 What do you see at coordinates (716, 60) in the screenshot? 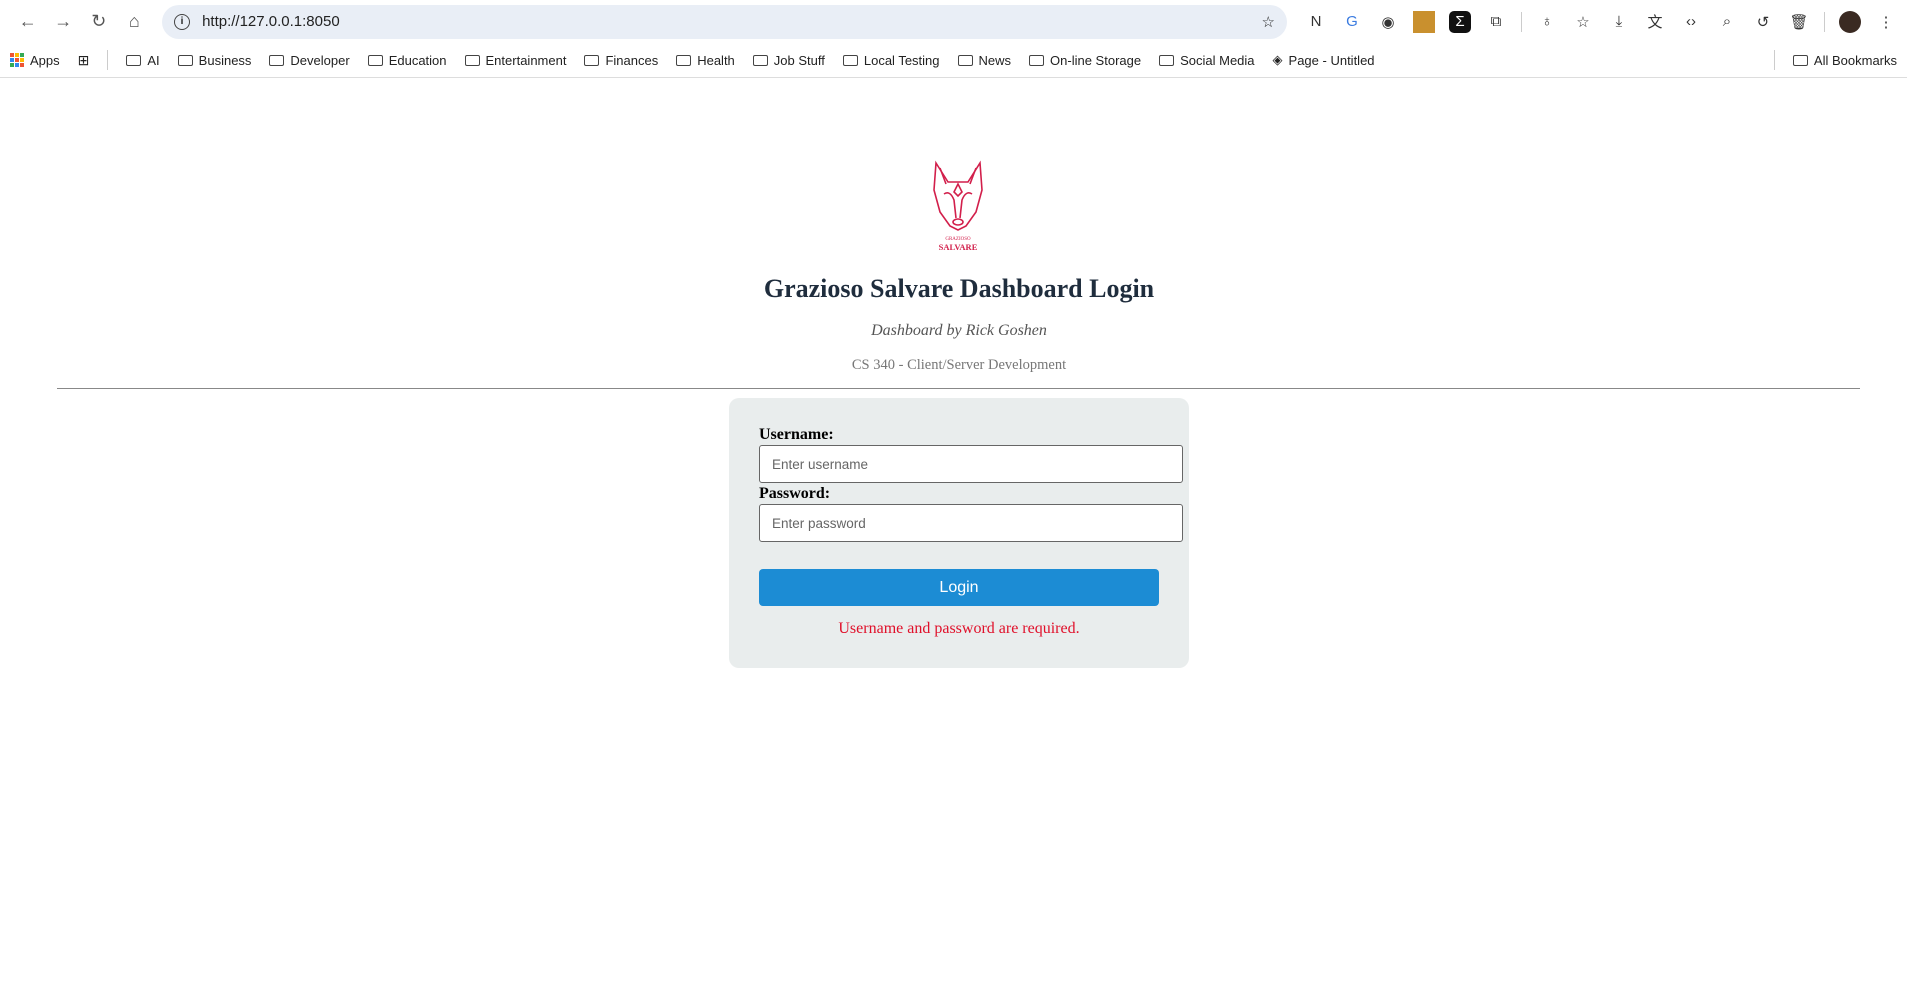
I see `bookmark-label: Health` at bounding box center [716, 60].